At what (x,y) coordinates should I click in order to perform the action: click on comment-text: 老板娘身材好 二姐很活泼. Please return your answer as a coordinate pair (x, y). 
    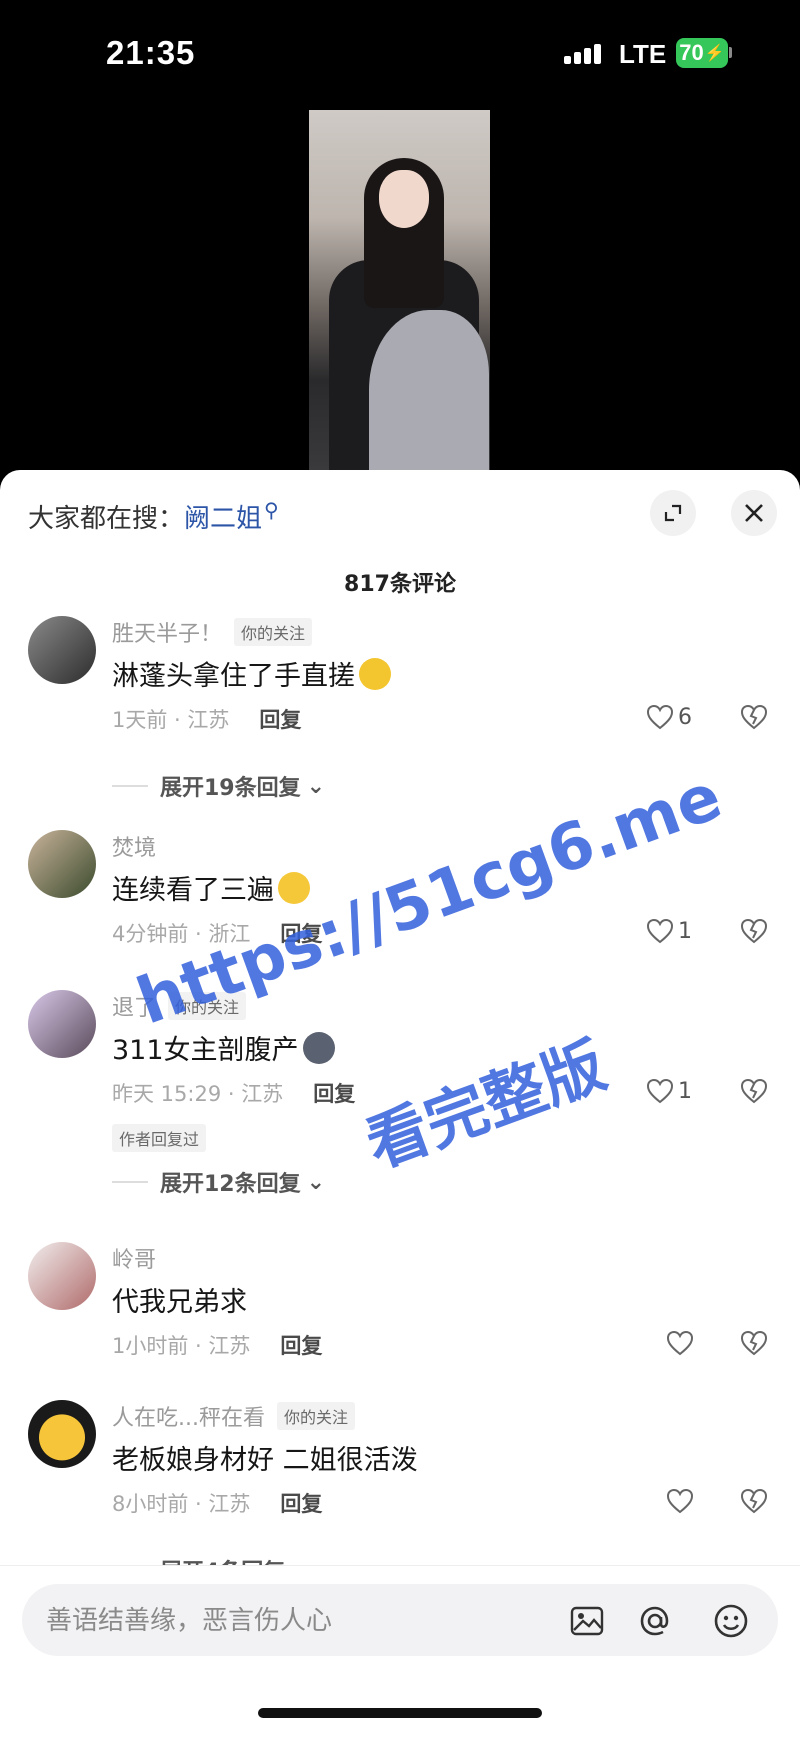
    Looking at the image, I should click on (265, 1457).